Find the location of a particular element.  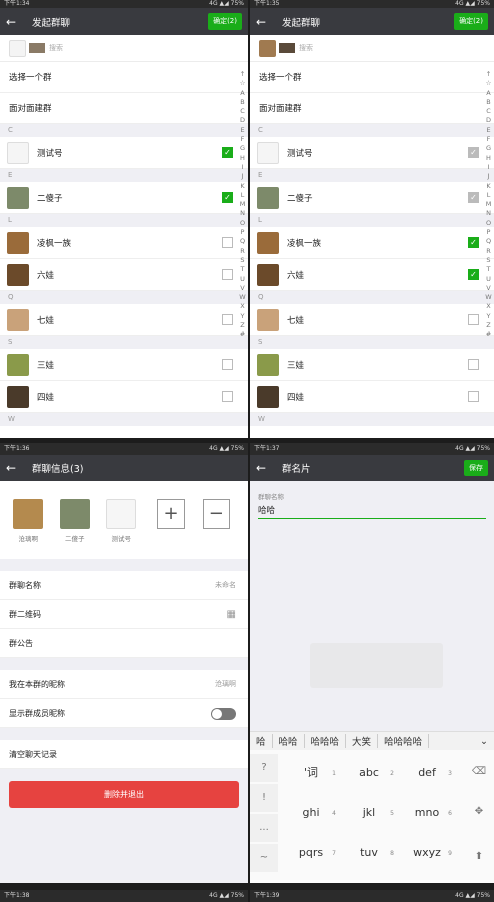

index-letter: A is located at coordinates (242, 93).